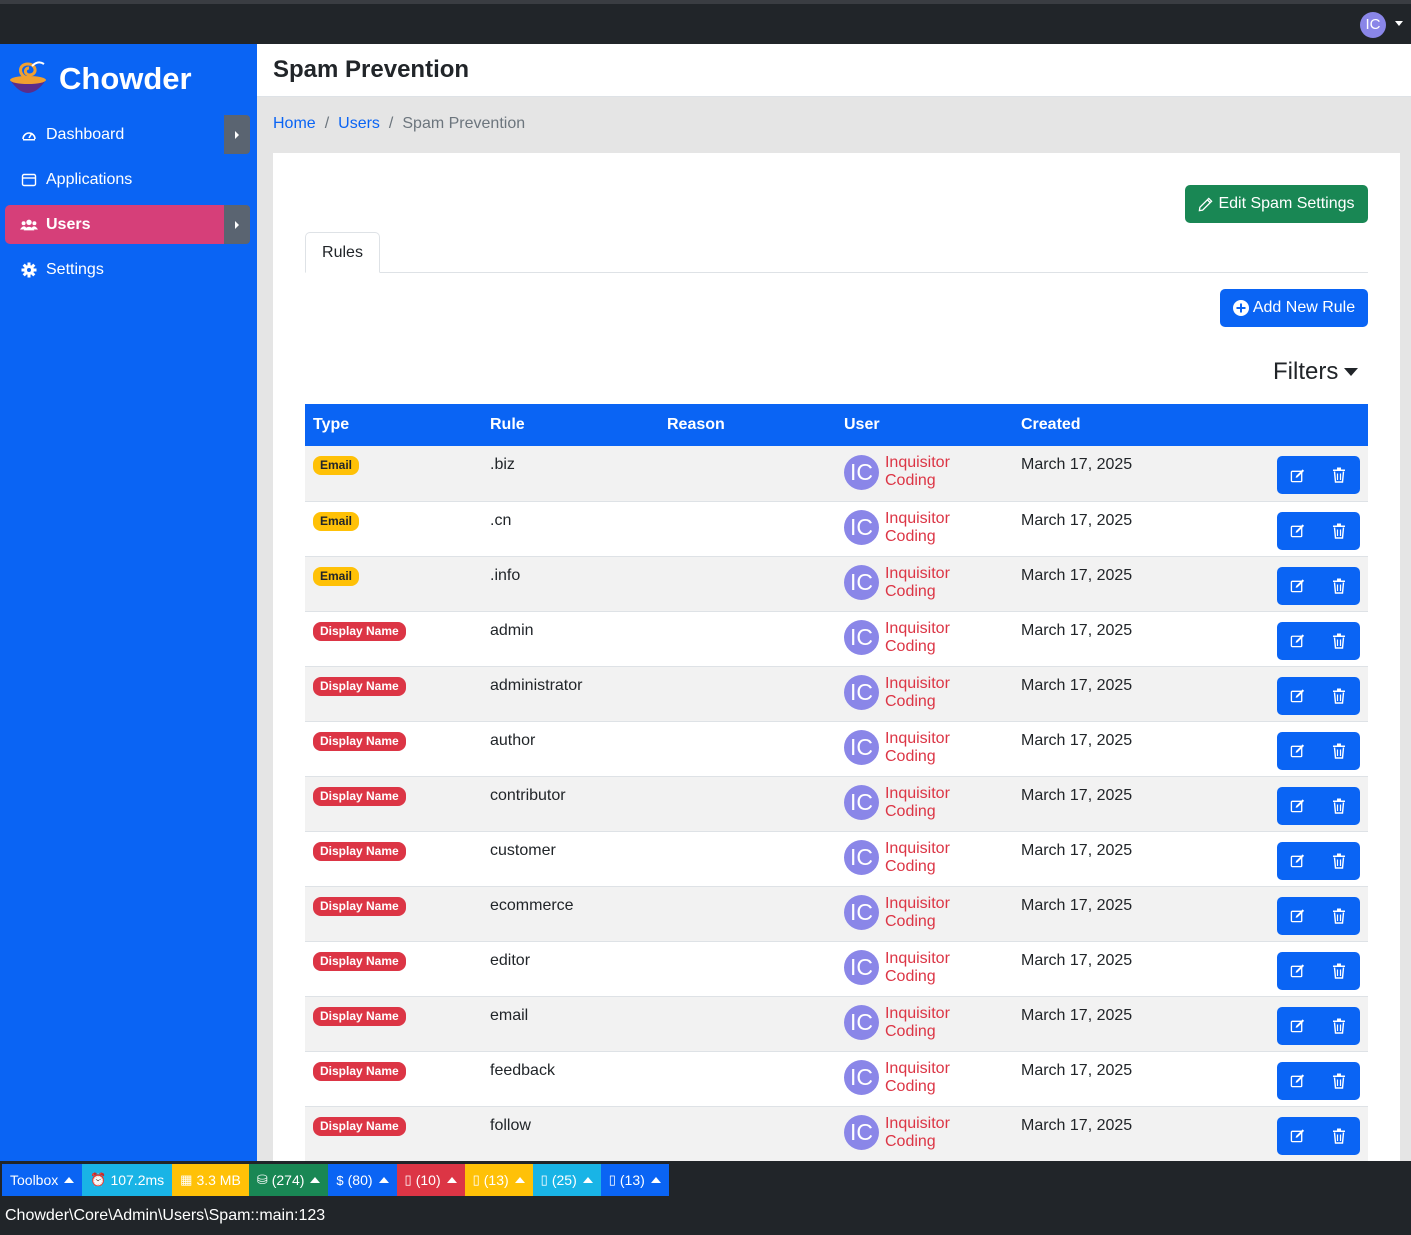 The image size is (1411, 1235). I want to click on chevron-down-icon, so click(1399, 23).